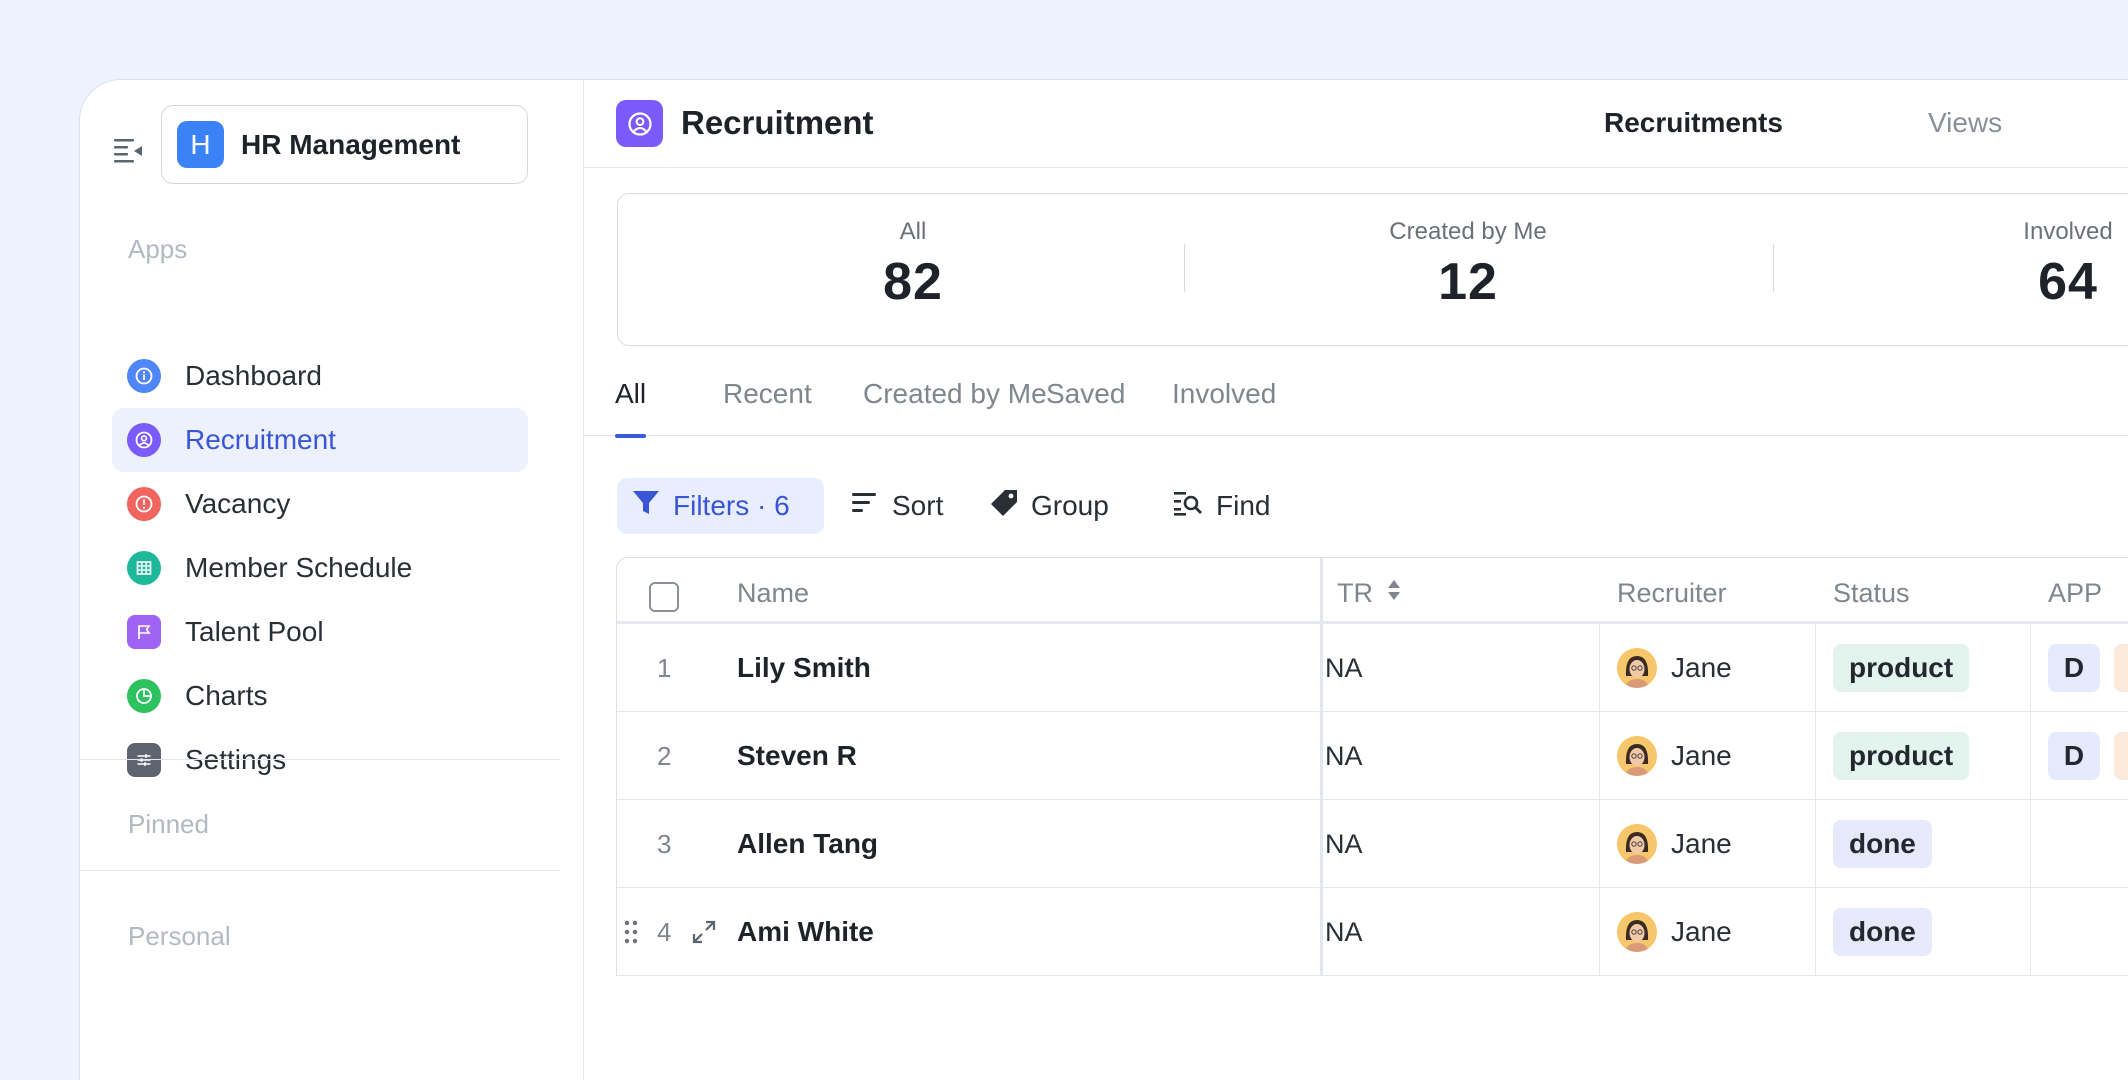 The image size is (2128, 1080). I want to click on candidate-name: Lily Smith, so click(804, 668).